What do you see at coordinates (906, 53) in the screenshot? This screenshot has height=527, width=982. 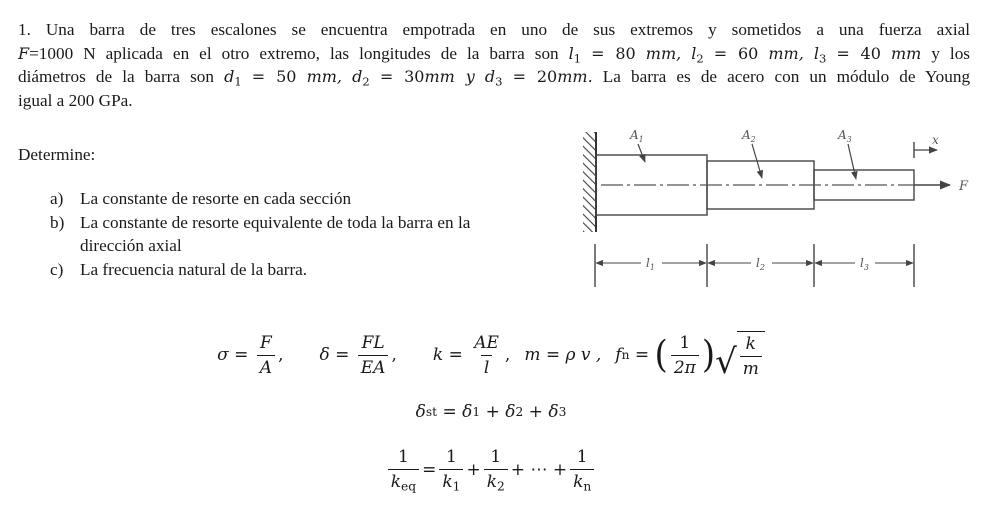 I see `l3-unit: mm` at bounding box center [906, 53].